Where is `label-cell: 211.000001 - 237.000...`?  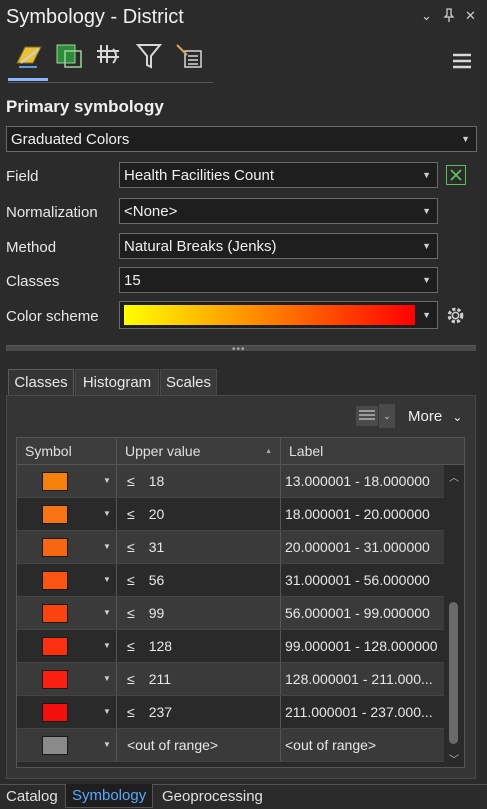 label-cell: 211.000001 - 237.000... is located at coordinates (363, 712).